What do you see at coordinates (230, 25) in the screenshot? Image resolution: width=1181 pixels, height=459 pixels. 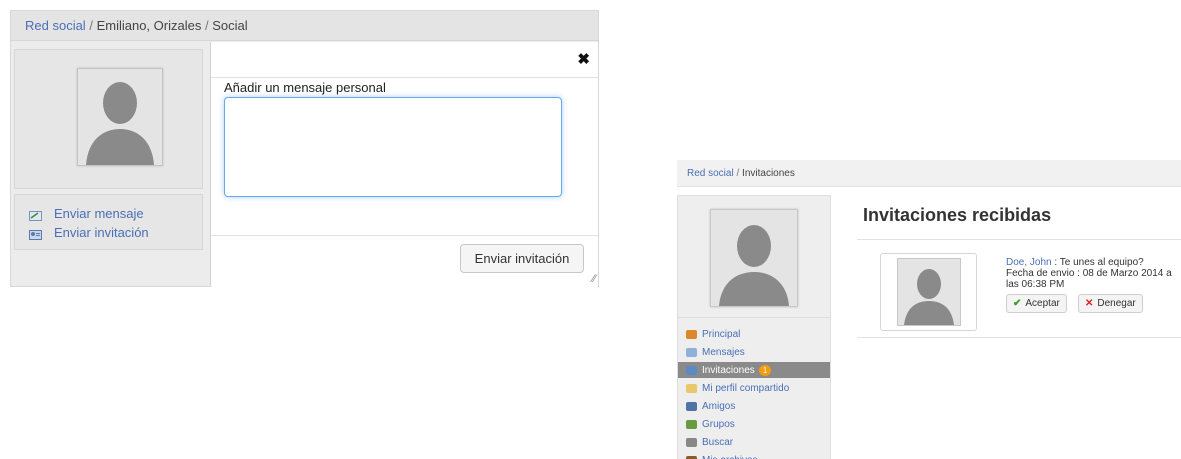 I see `breadcrumb-current: Social` at bounding box center [230, 25].